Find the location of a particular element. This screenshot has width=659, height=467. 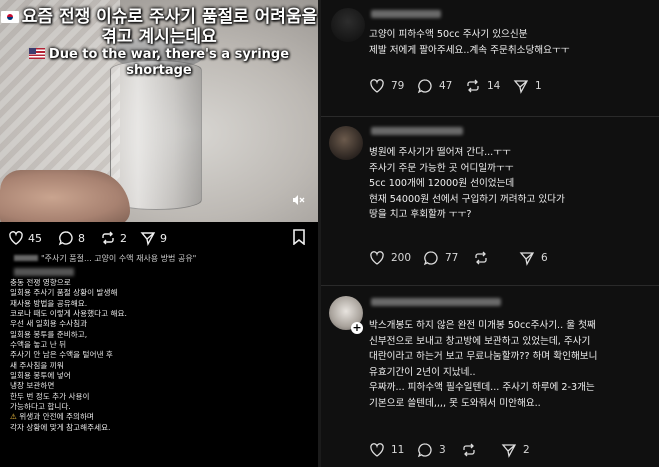

body-line: 냉장 보관하면 is located at coordinates (32, 386).